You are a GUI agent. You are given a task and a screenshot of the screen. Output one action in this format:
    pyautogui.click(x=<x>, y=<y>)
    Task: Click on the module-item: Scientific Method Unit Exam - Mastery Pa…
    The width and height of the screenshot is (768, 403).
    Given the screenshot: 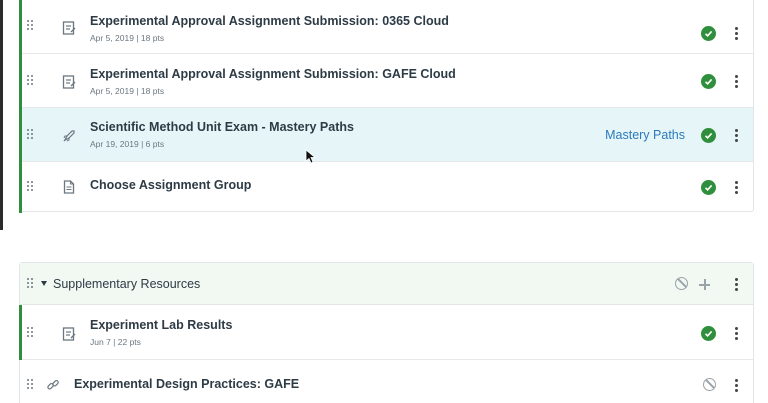 What is the action you would take?
    pyautogui.click(x=386, y=135)
    